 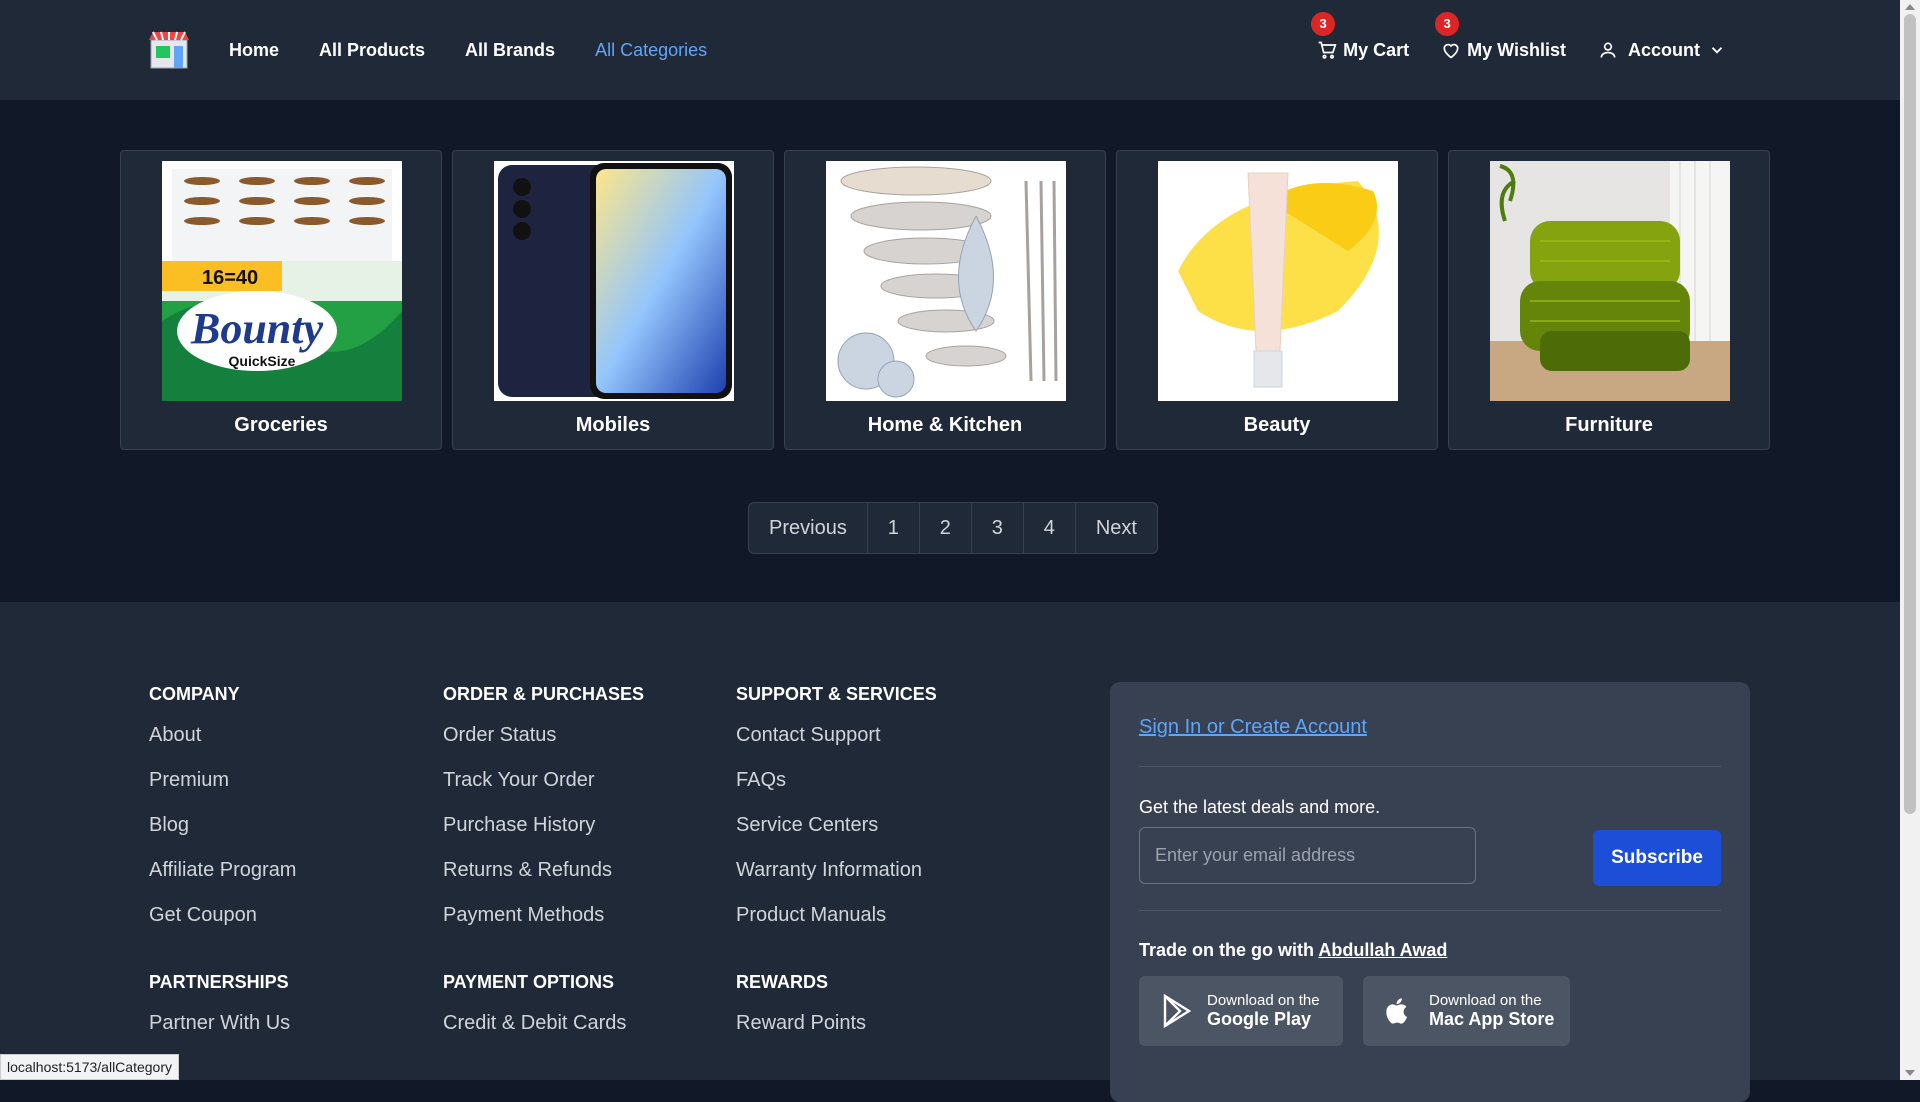 I want to click on trade-text-label: Trade on the go with, so click(x=1226, y=950).